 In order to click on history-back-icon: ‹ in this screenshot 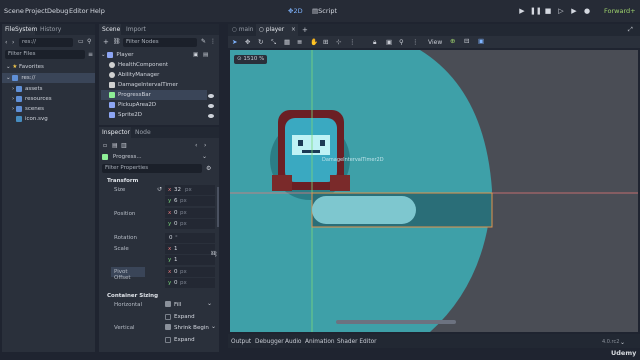, I will do `click(196, 145)`.